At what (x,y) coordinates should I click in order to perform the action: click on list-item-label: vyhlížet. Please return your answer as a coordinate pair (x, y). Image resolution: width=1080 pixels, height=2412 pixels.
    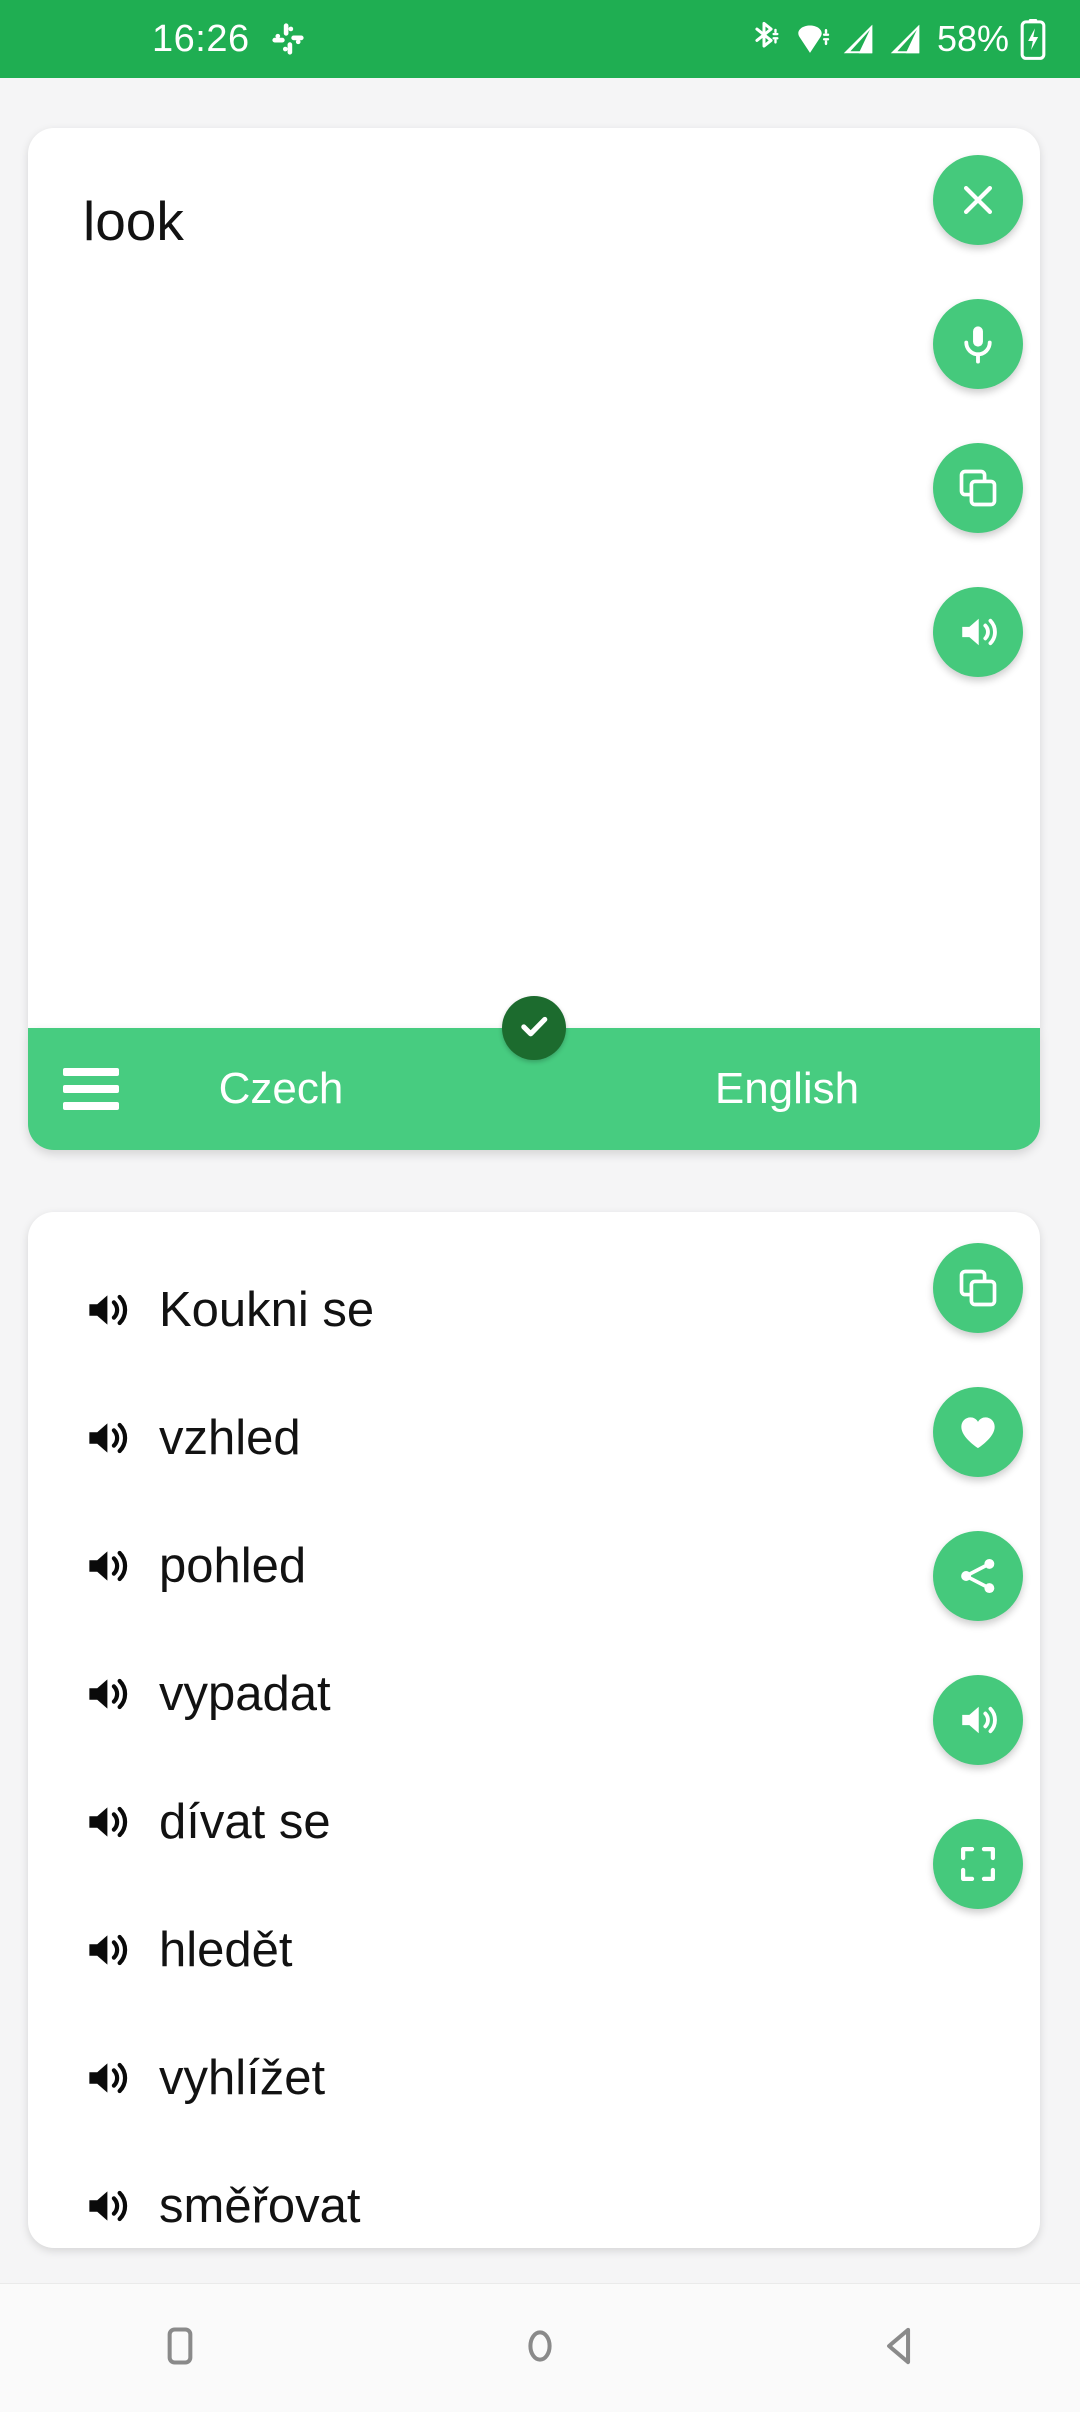
    Looking at the image, I should click on (242, 2077).